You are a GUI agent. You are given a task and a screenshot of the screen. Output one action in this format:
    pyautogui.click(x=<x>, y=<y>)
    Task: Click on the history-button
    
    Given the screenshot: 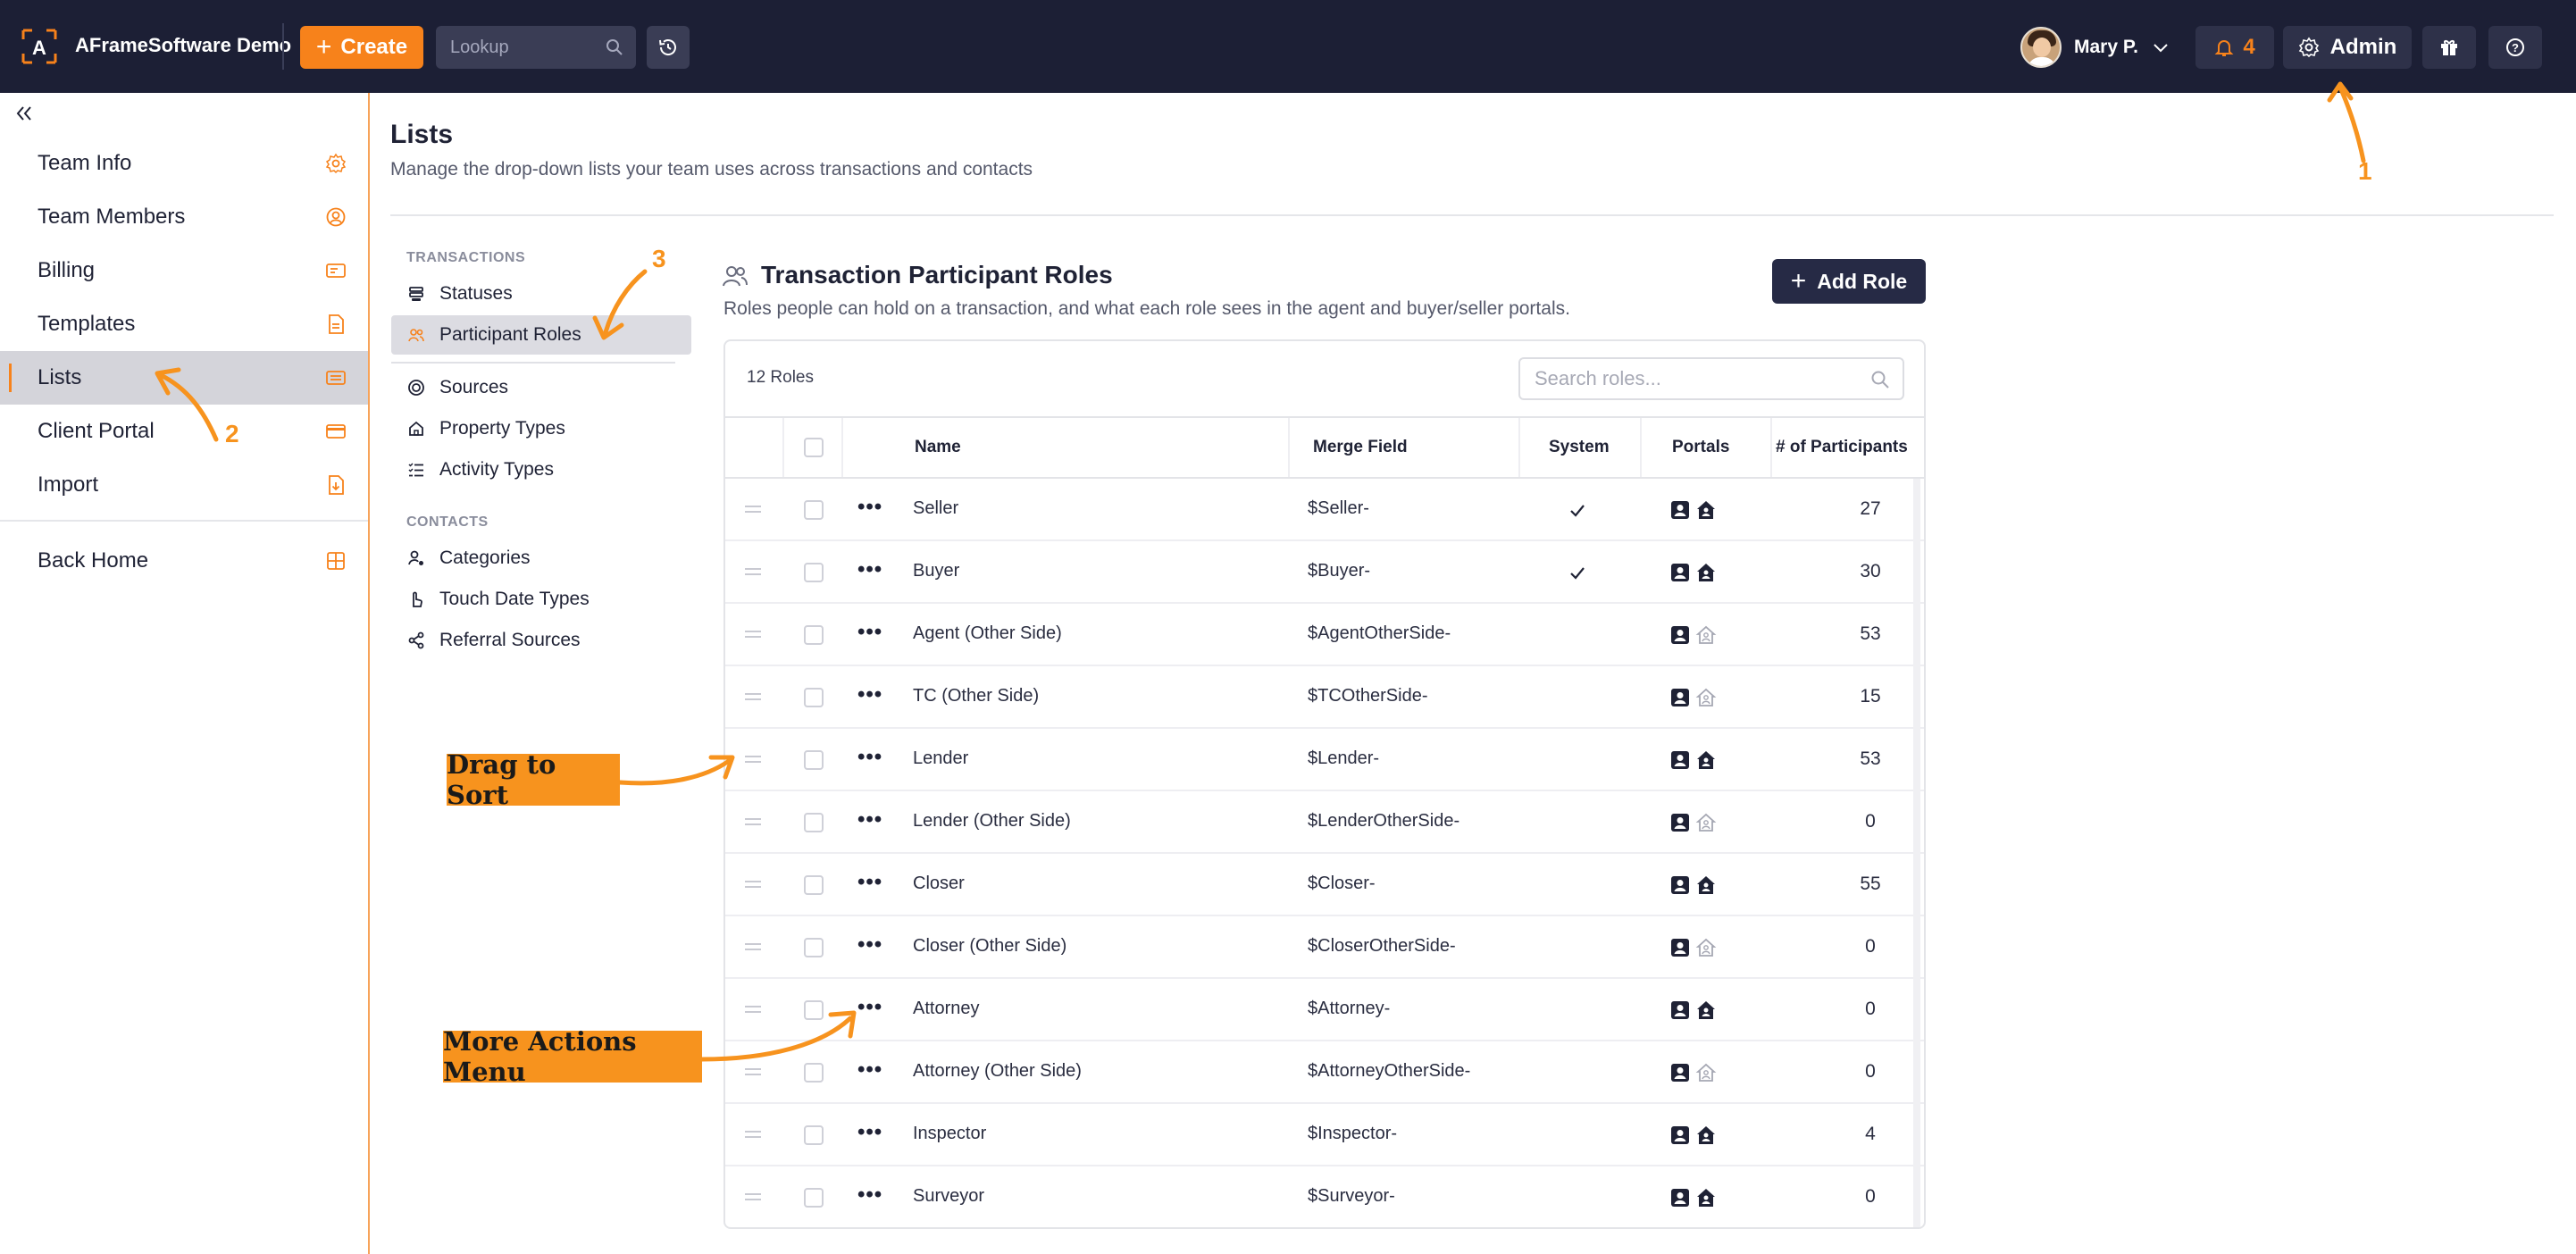 What is the action you would take?
    pyautogui.click(x=669, y=48)
    